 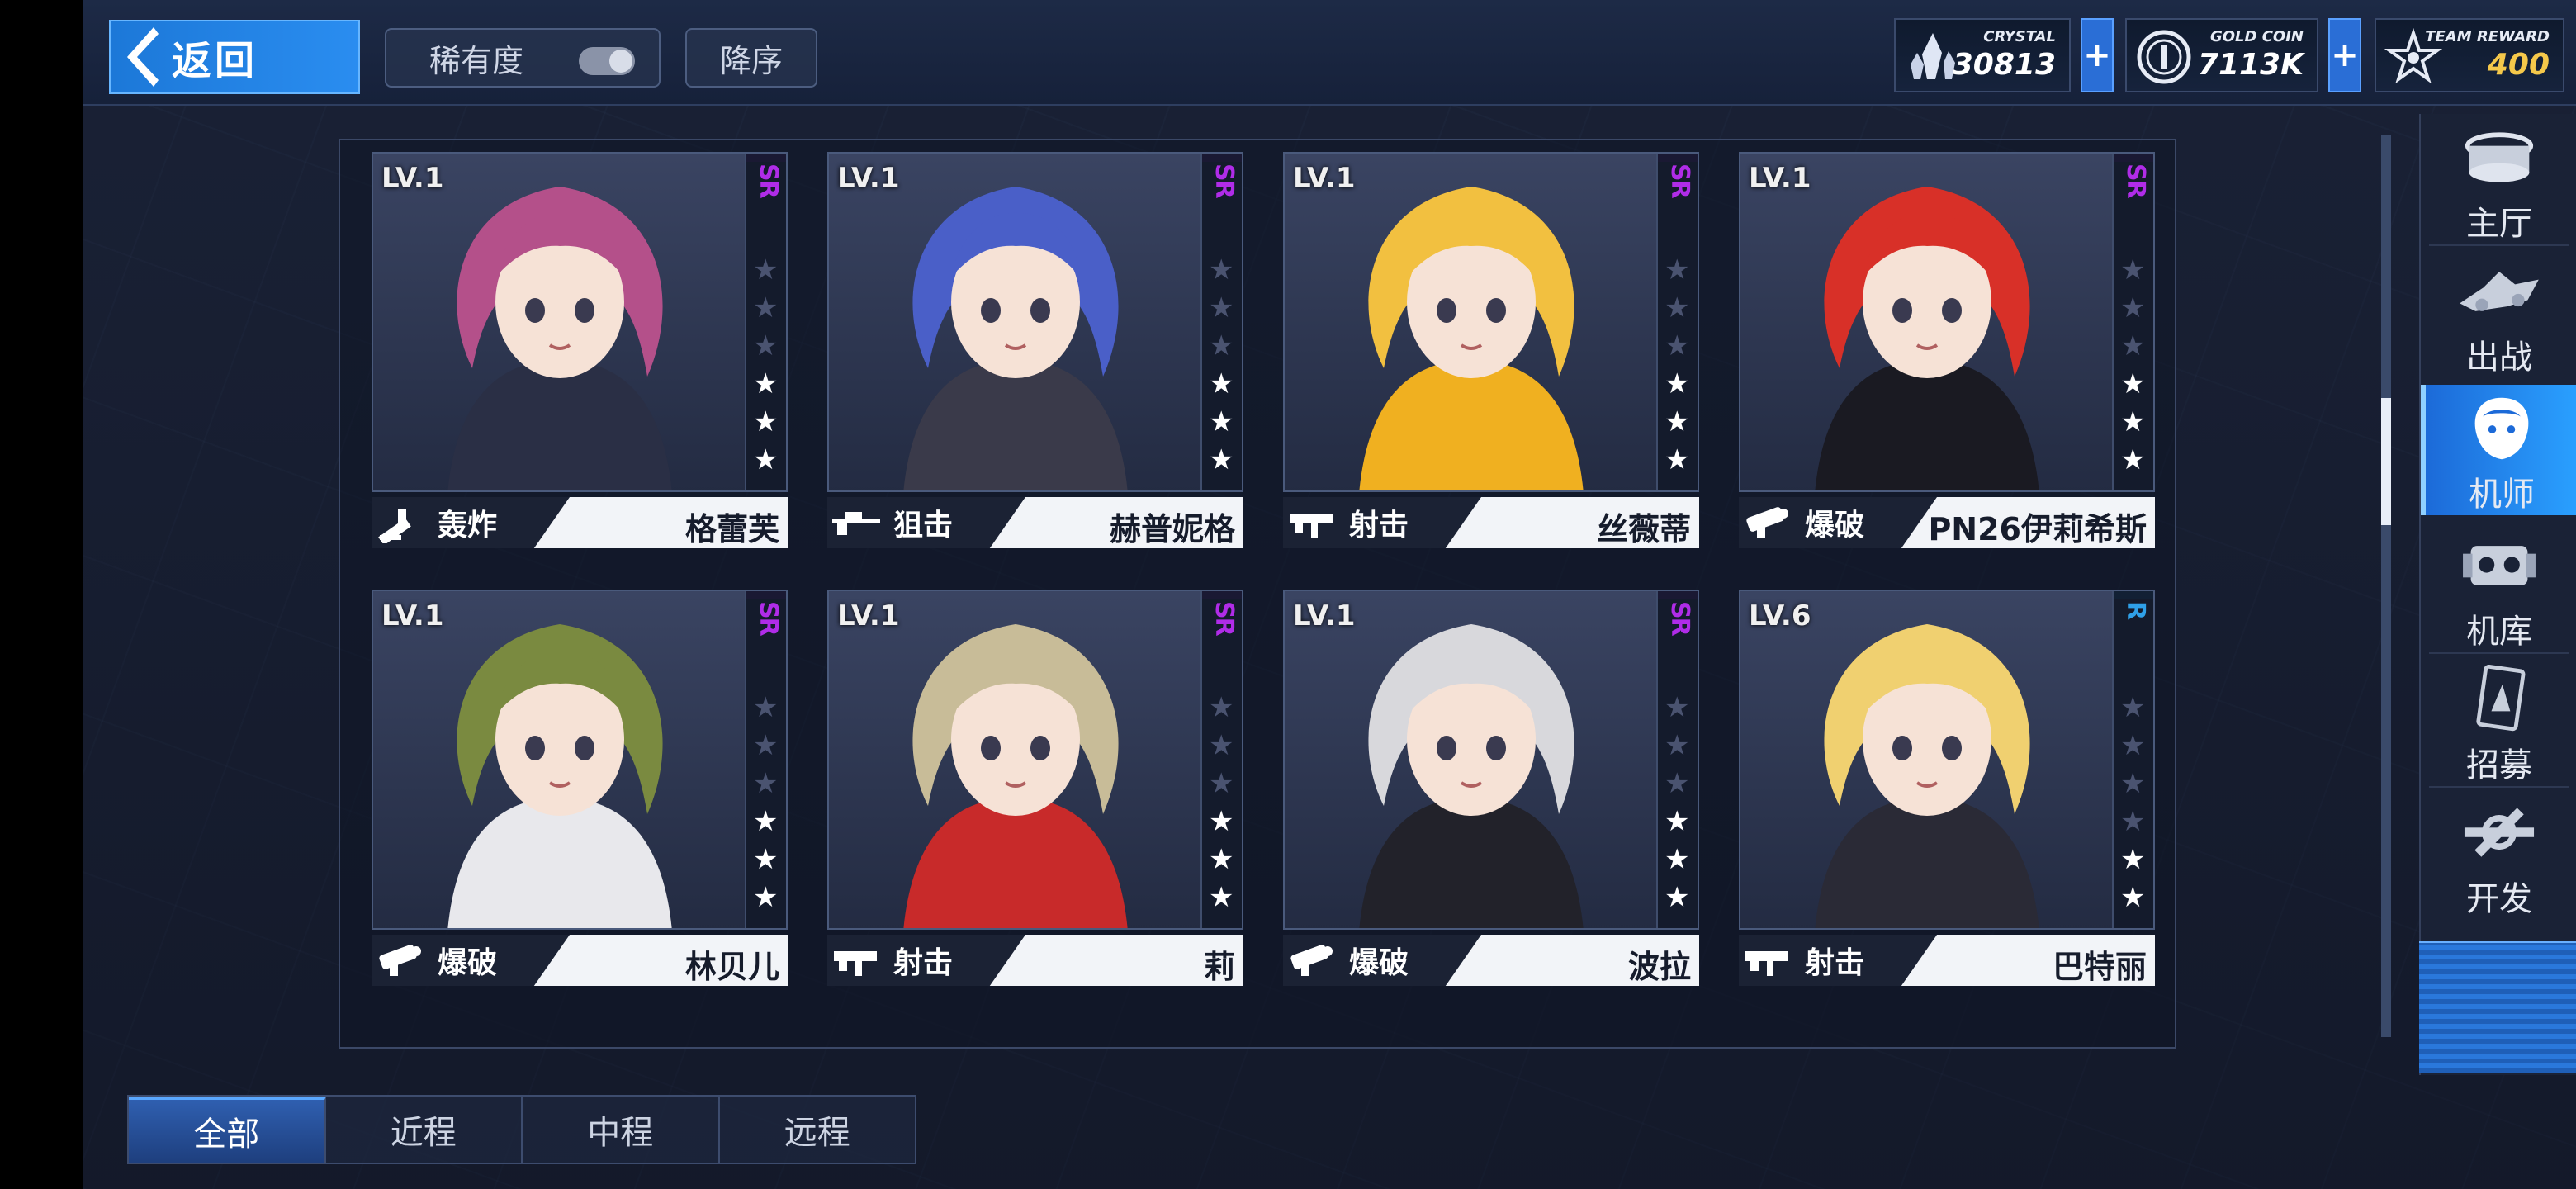 I want to click on role-label: 狙击, so click(x=923, y=525).